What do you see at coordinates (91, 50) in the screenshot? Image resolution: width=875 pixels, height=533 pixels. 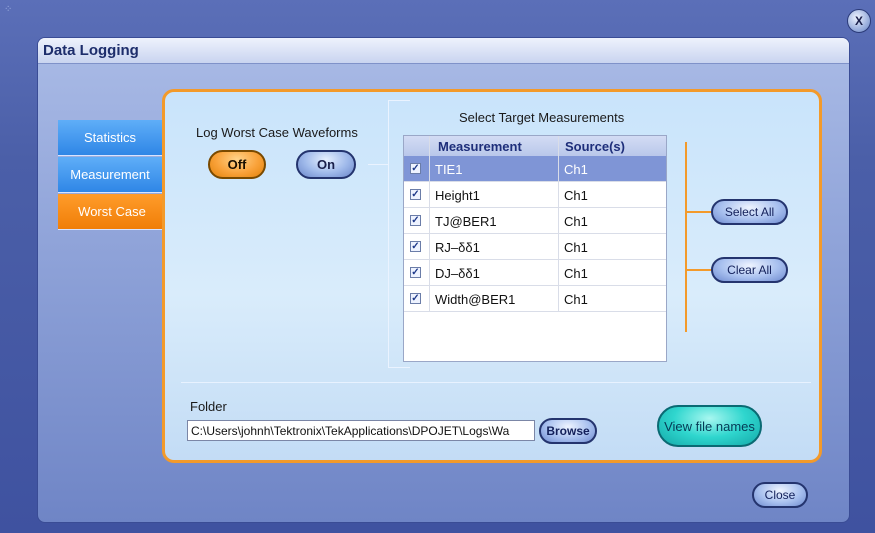 I see `window-title: Data Logging` at bounding box center [91, 50].